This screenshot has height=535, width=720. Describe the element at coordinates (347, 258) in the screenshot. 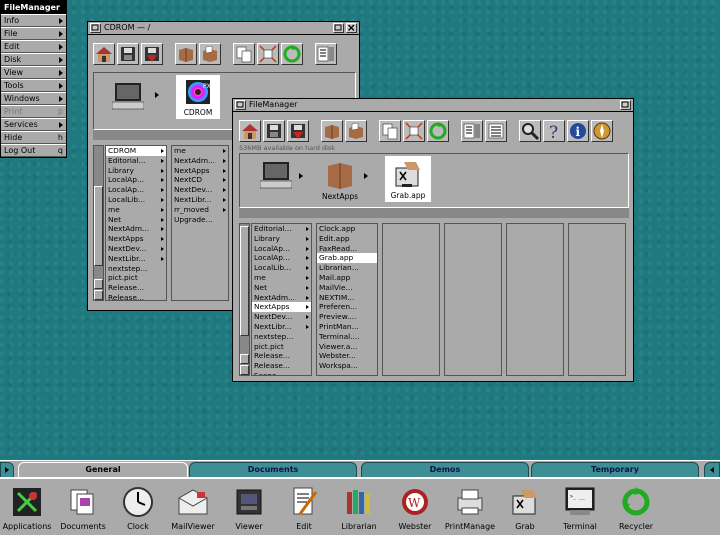

I see `browser-row: Grab.app` at that location.